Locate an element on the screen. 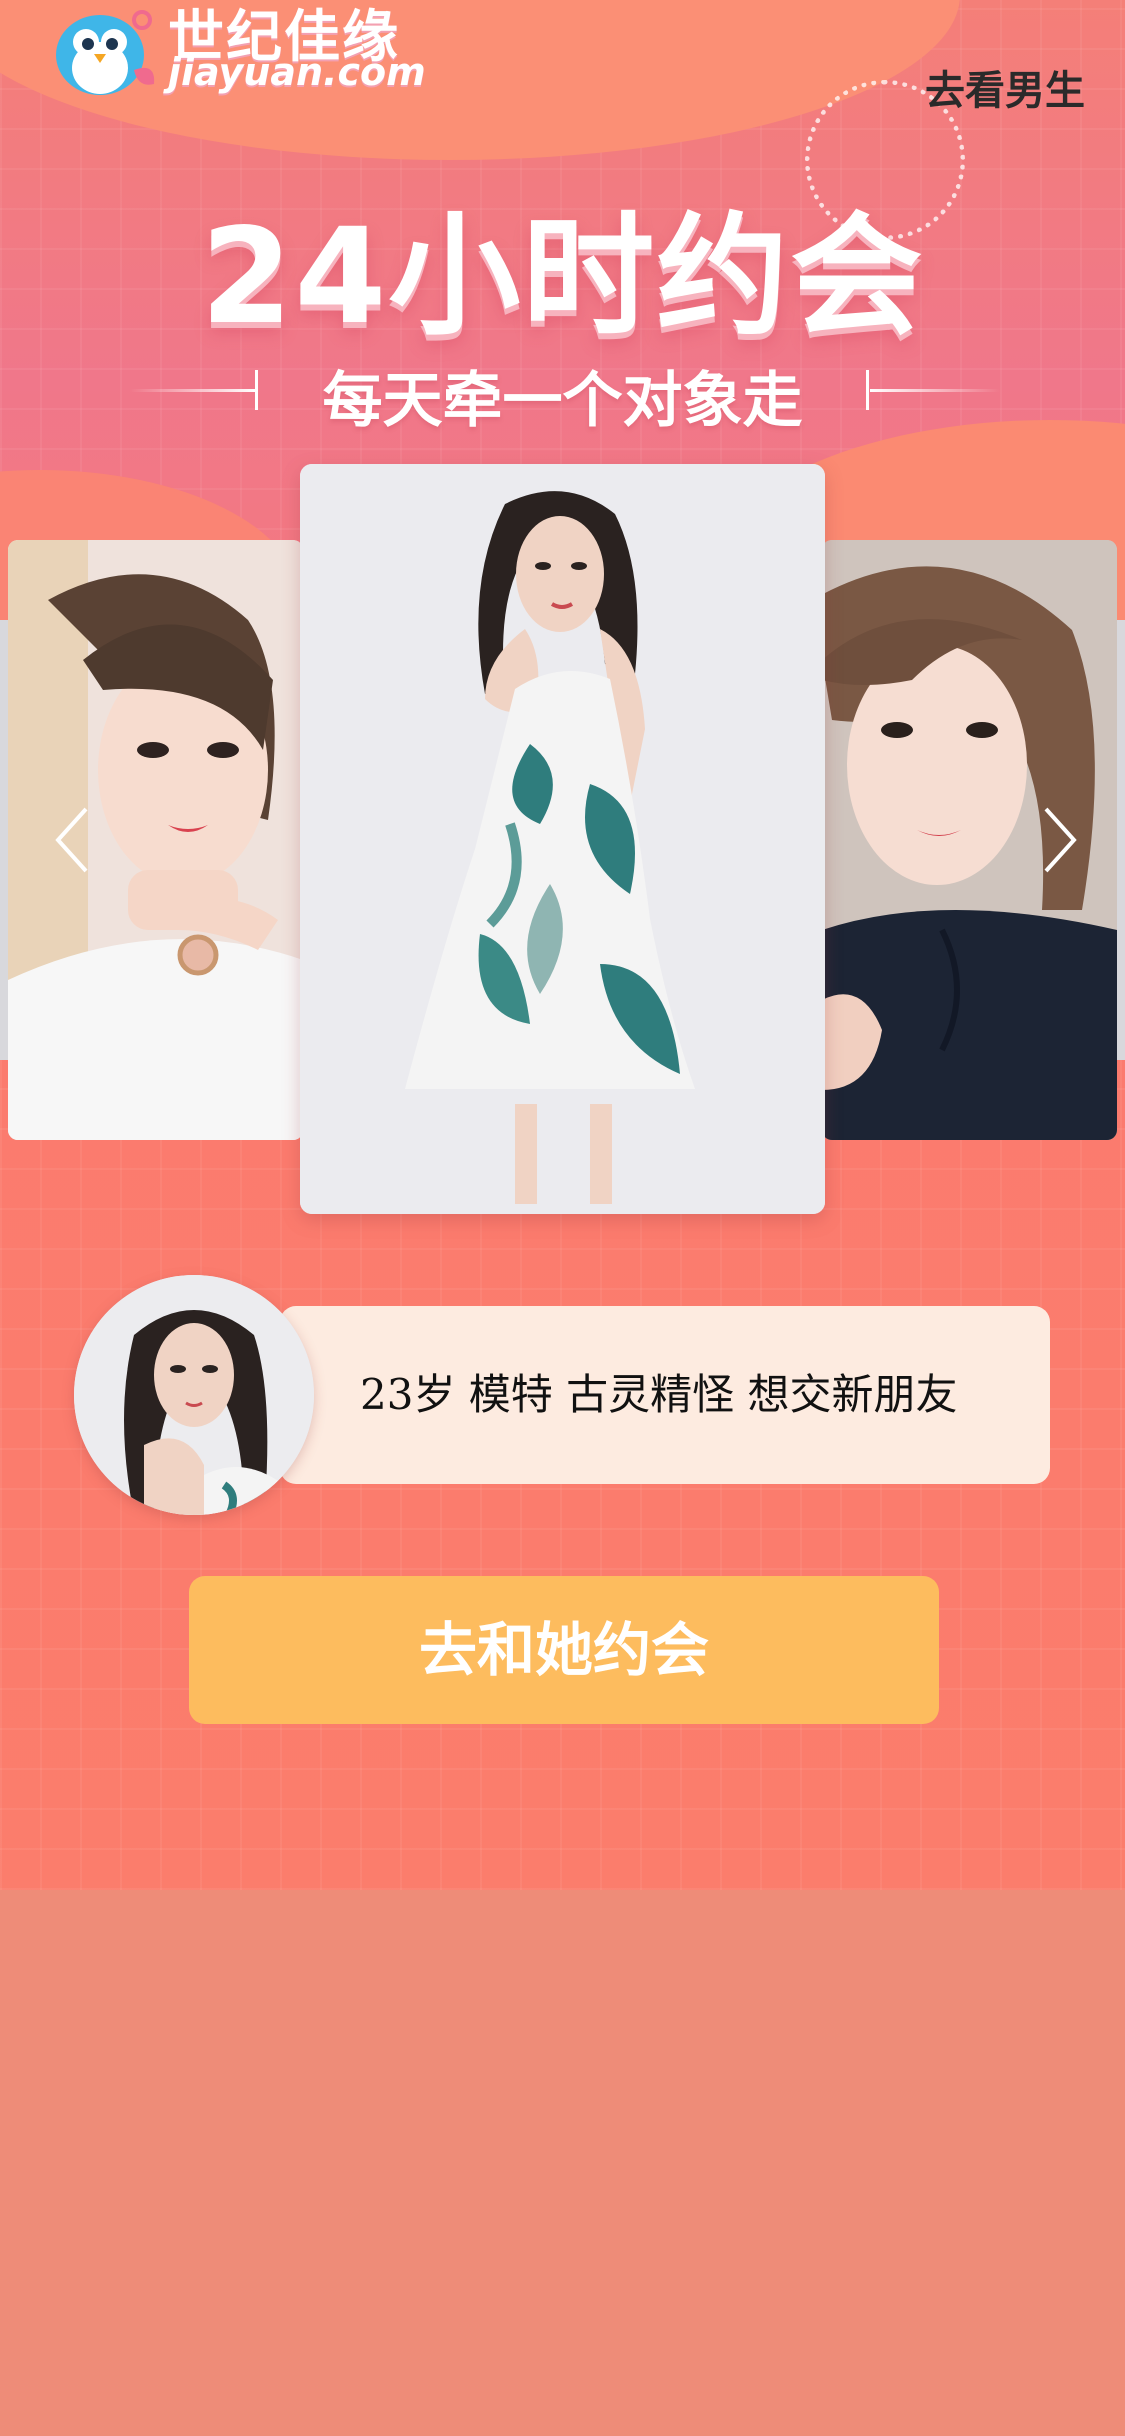 Image resolution: width=1125 pixels, height=2436 pixels. profile-info-card: 23岁 模特 古灵精怪 想交新朋友 is located at coordinates (665, 1395).